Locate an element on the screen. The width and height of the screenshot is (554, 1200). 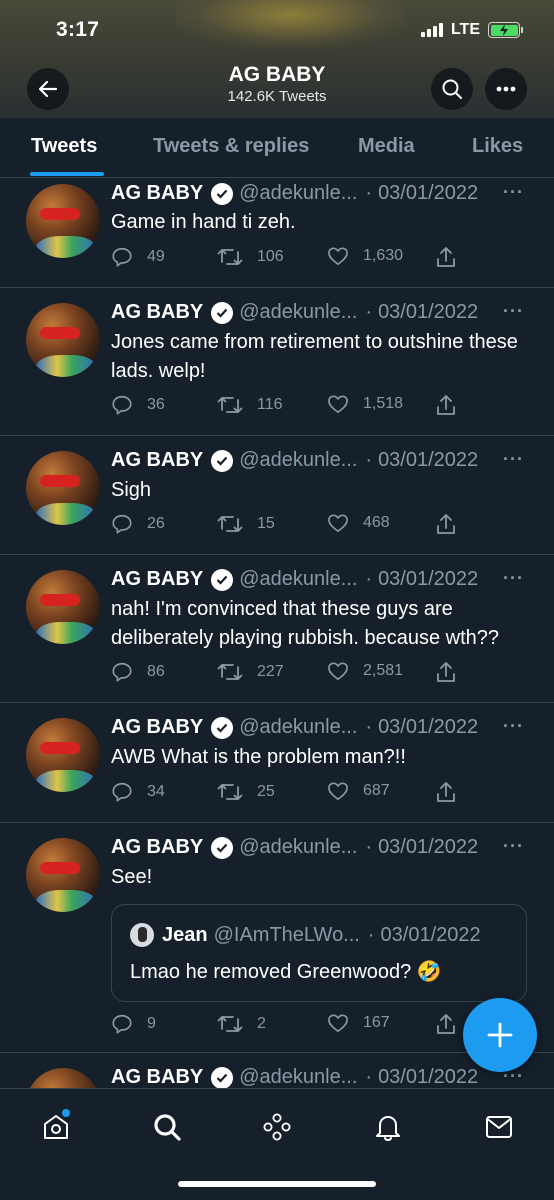
retweet-button: 25 is located at coordinates (246, 792).